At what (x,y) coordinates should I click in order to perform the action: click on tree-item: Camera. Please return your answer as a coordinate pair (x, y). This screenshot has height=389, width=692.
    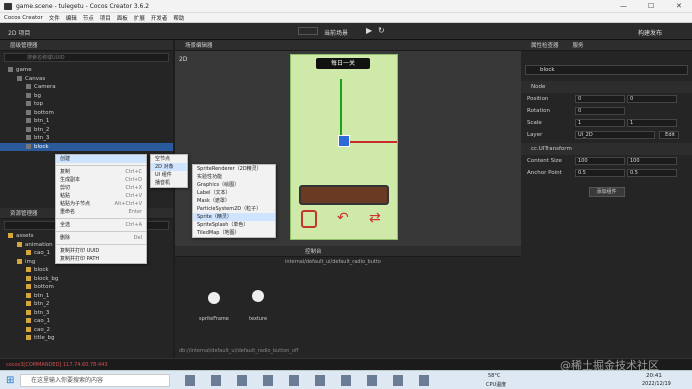
    Looking at the image, I should click on (86, 87).